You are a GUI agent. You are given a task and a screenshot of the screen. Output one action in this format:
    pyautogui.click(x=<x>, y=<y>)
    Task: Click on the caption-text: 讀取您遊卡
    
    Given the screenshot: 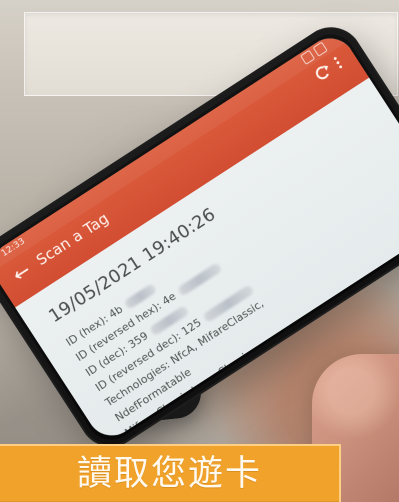 What is the action you would take?
    pyautogui.click(x=169, y=473)
    